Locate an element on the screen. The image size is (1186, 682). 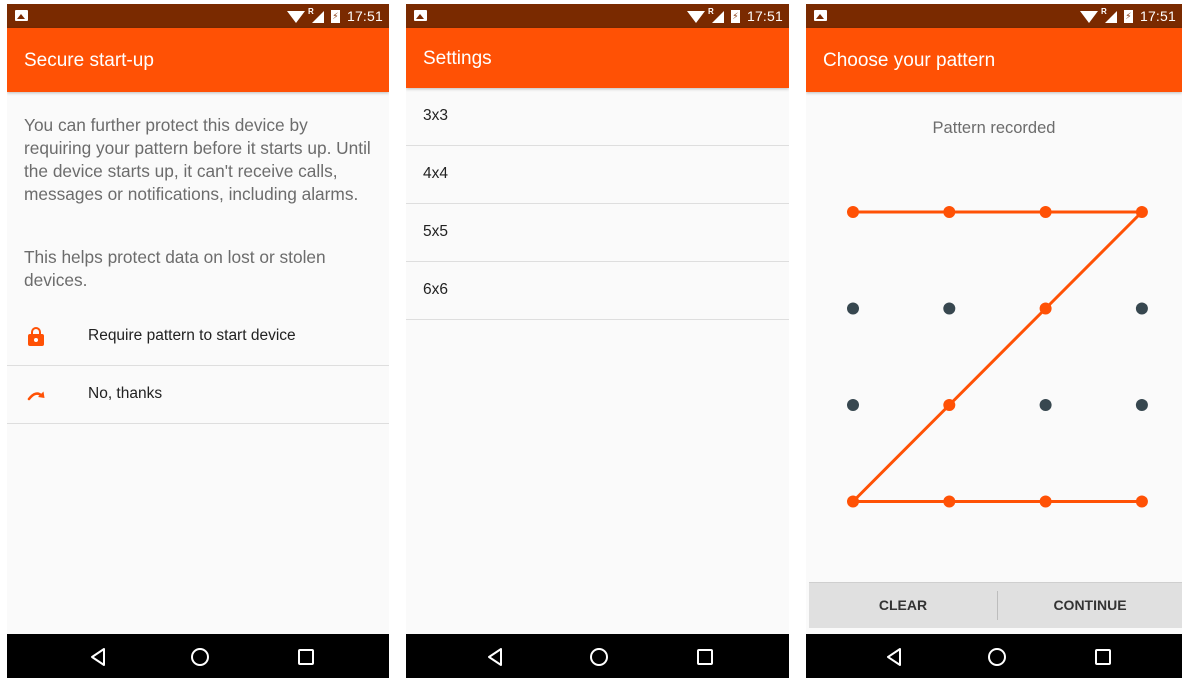
settings-item-label: 5x5 is located at coordinates (435, 231).